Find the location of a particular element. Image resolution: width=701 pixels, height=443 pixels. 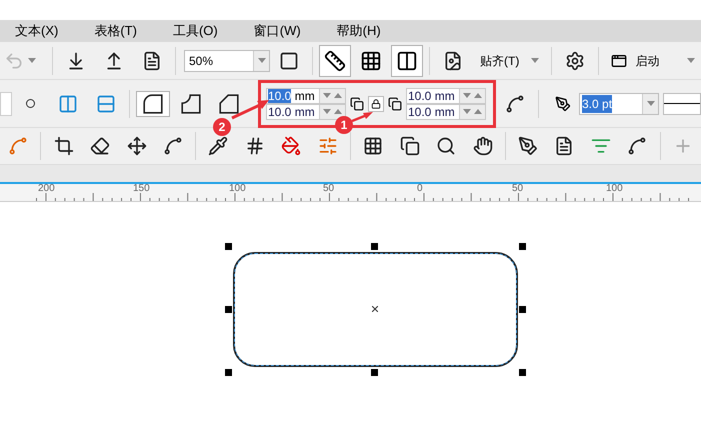

ruler-icon is located at coordinates (335, 61).